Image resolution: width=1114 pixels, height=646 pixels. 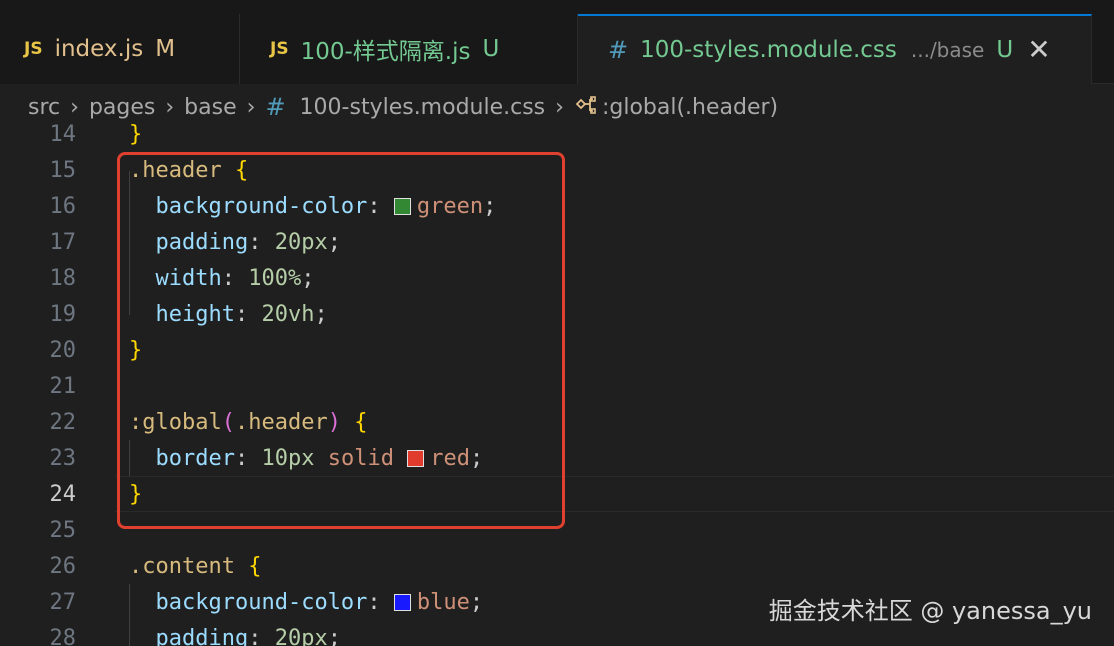 What do you see at coordinates (63, 314) in the screenshot?
I see `line-number: 19` at bounding box center [63, 314].